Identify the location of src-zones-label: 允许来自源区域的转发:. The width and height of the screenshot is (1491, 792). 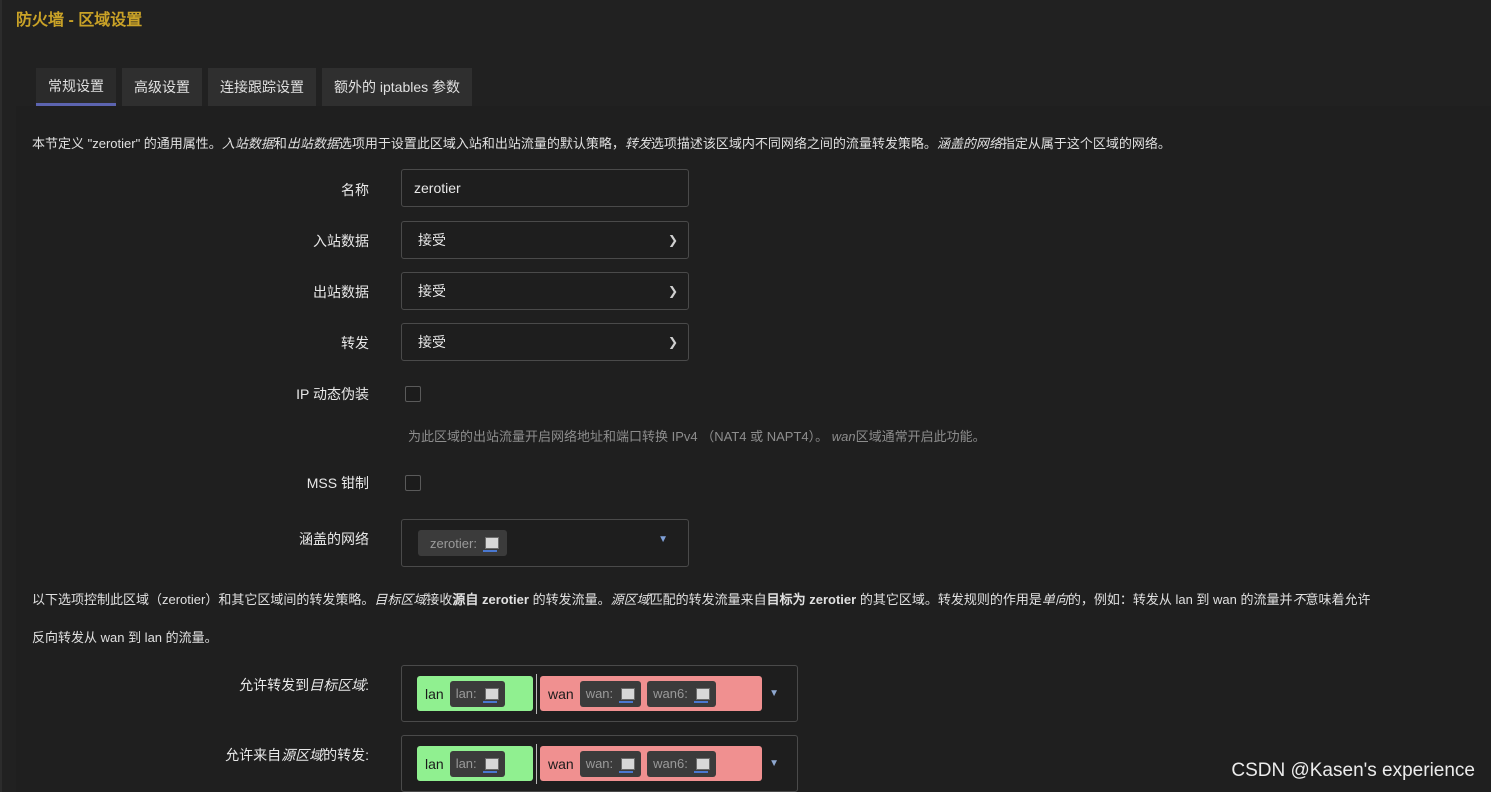
(297, 755).